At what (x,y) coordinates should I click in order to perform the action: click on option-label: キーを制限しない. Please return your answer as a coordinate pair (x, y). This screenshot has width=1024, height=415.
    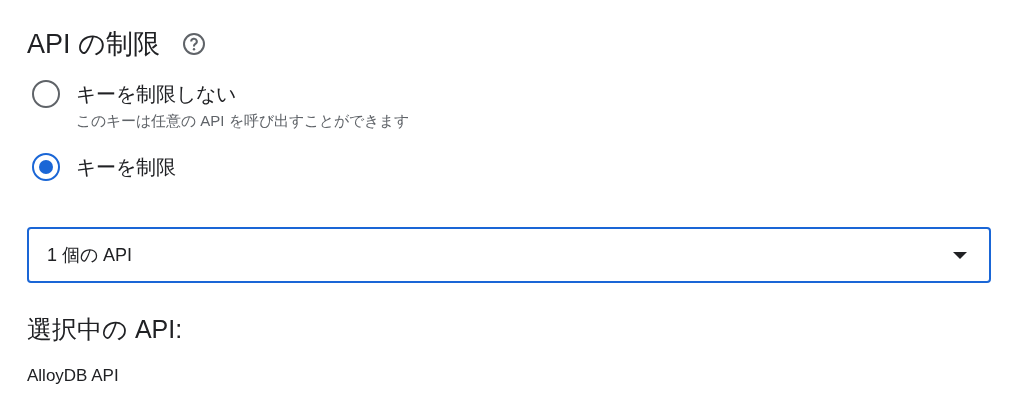
    Looking at the image, I should click on (156, 94).